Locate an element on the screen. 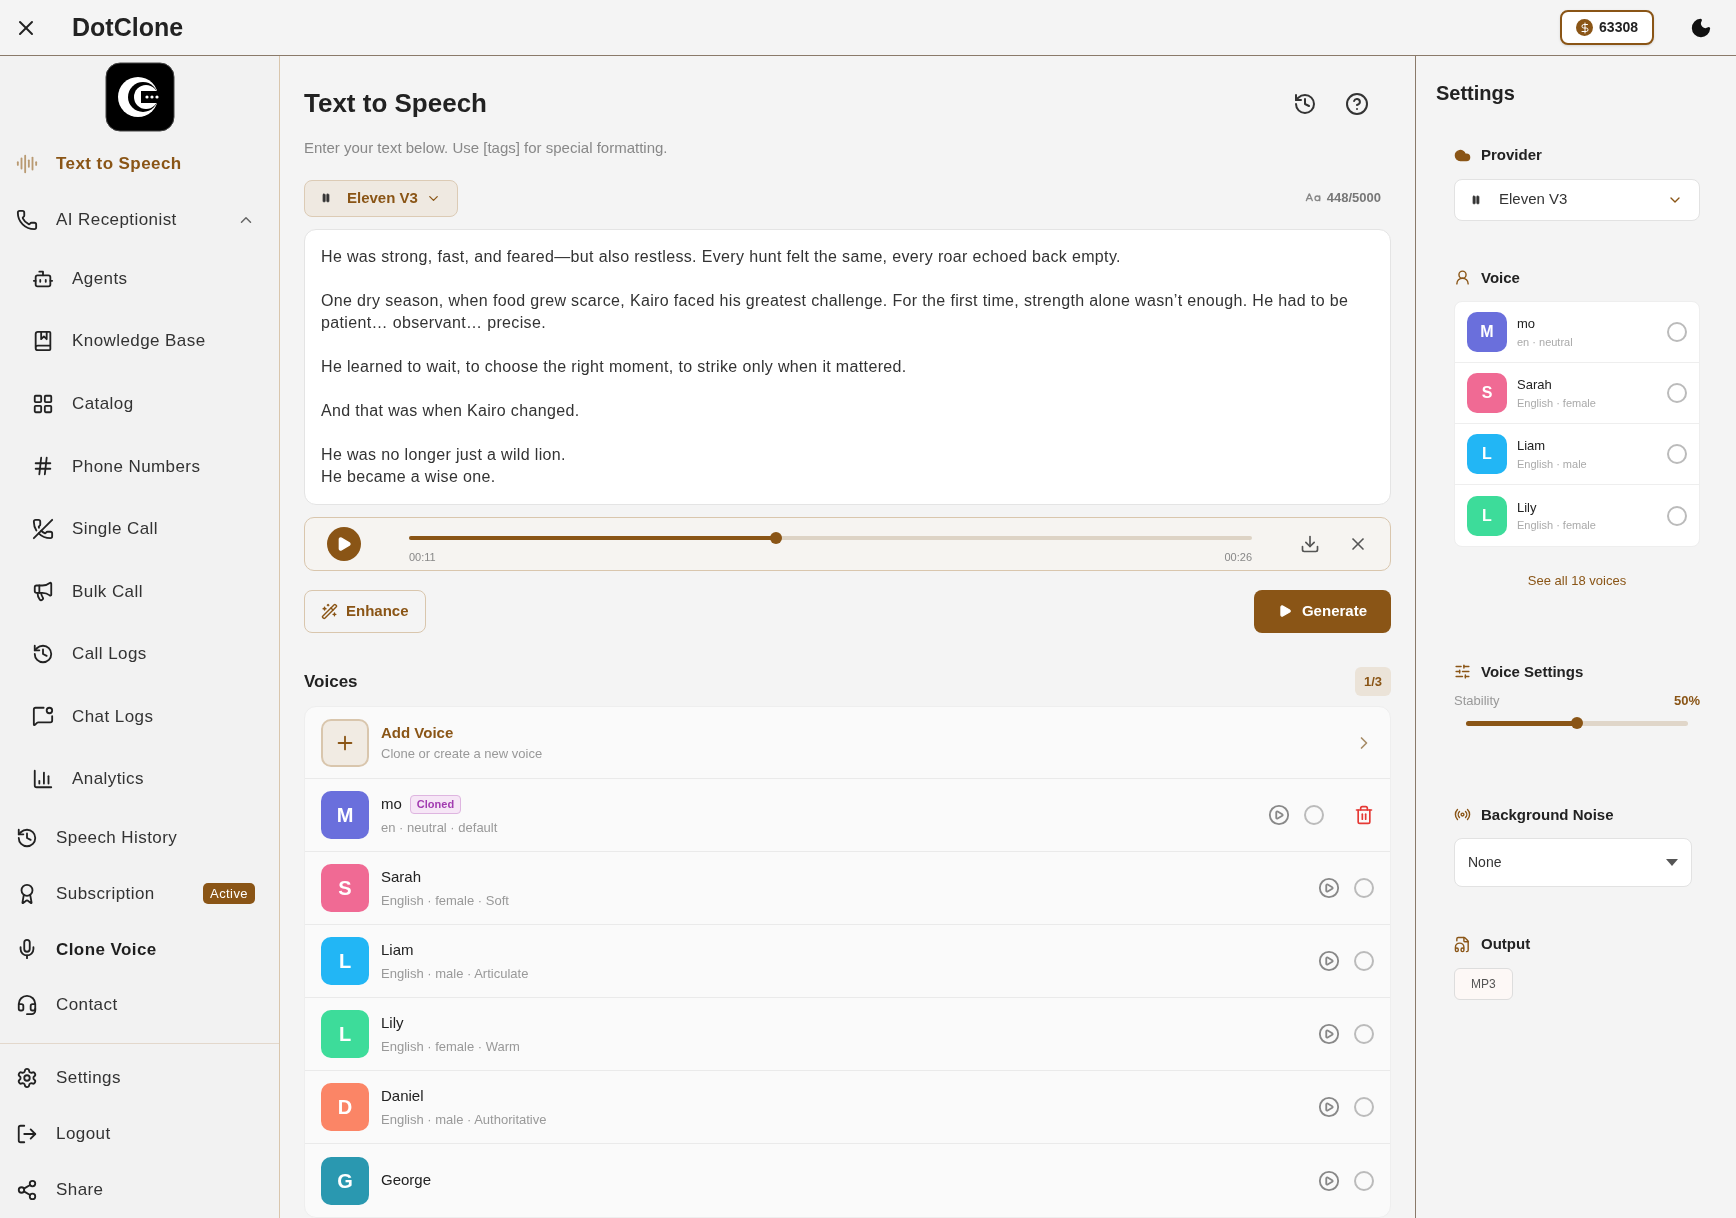 The height and width of the screenshot is (1218, 1736). bars-icon is located at coordinates (326, 198).